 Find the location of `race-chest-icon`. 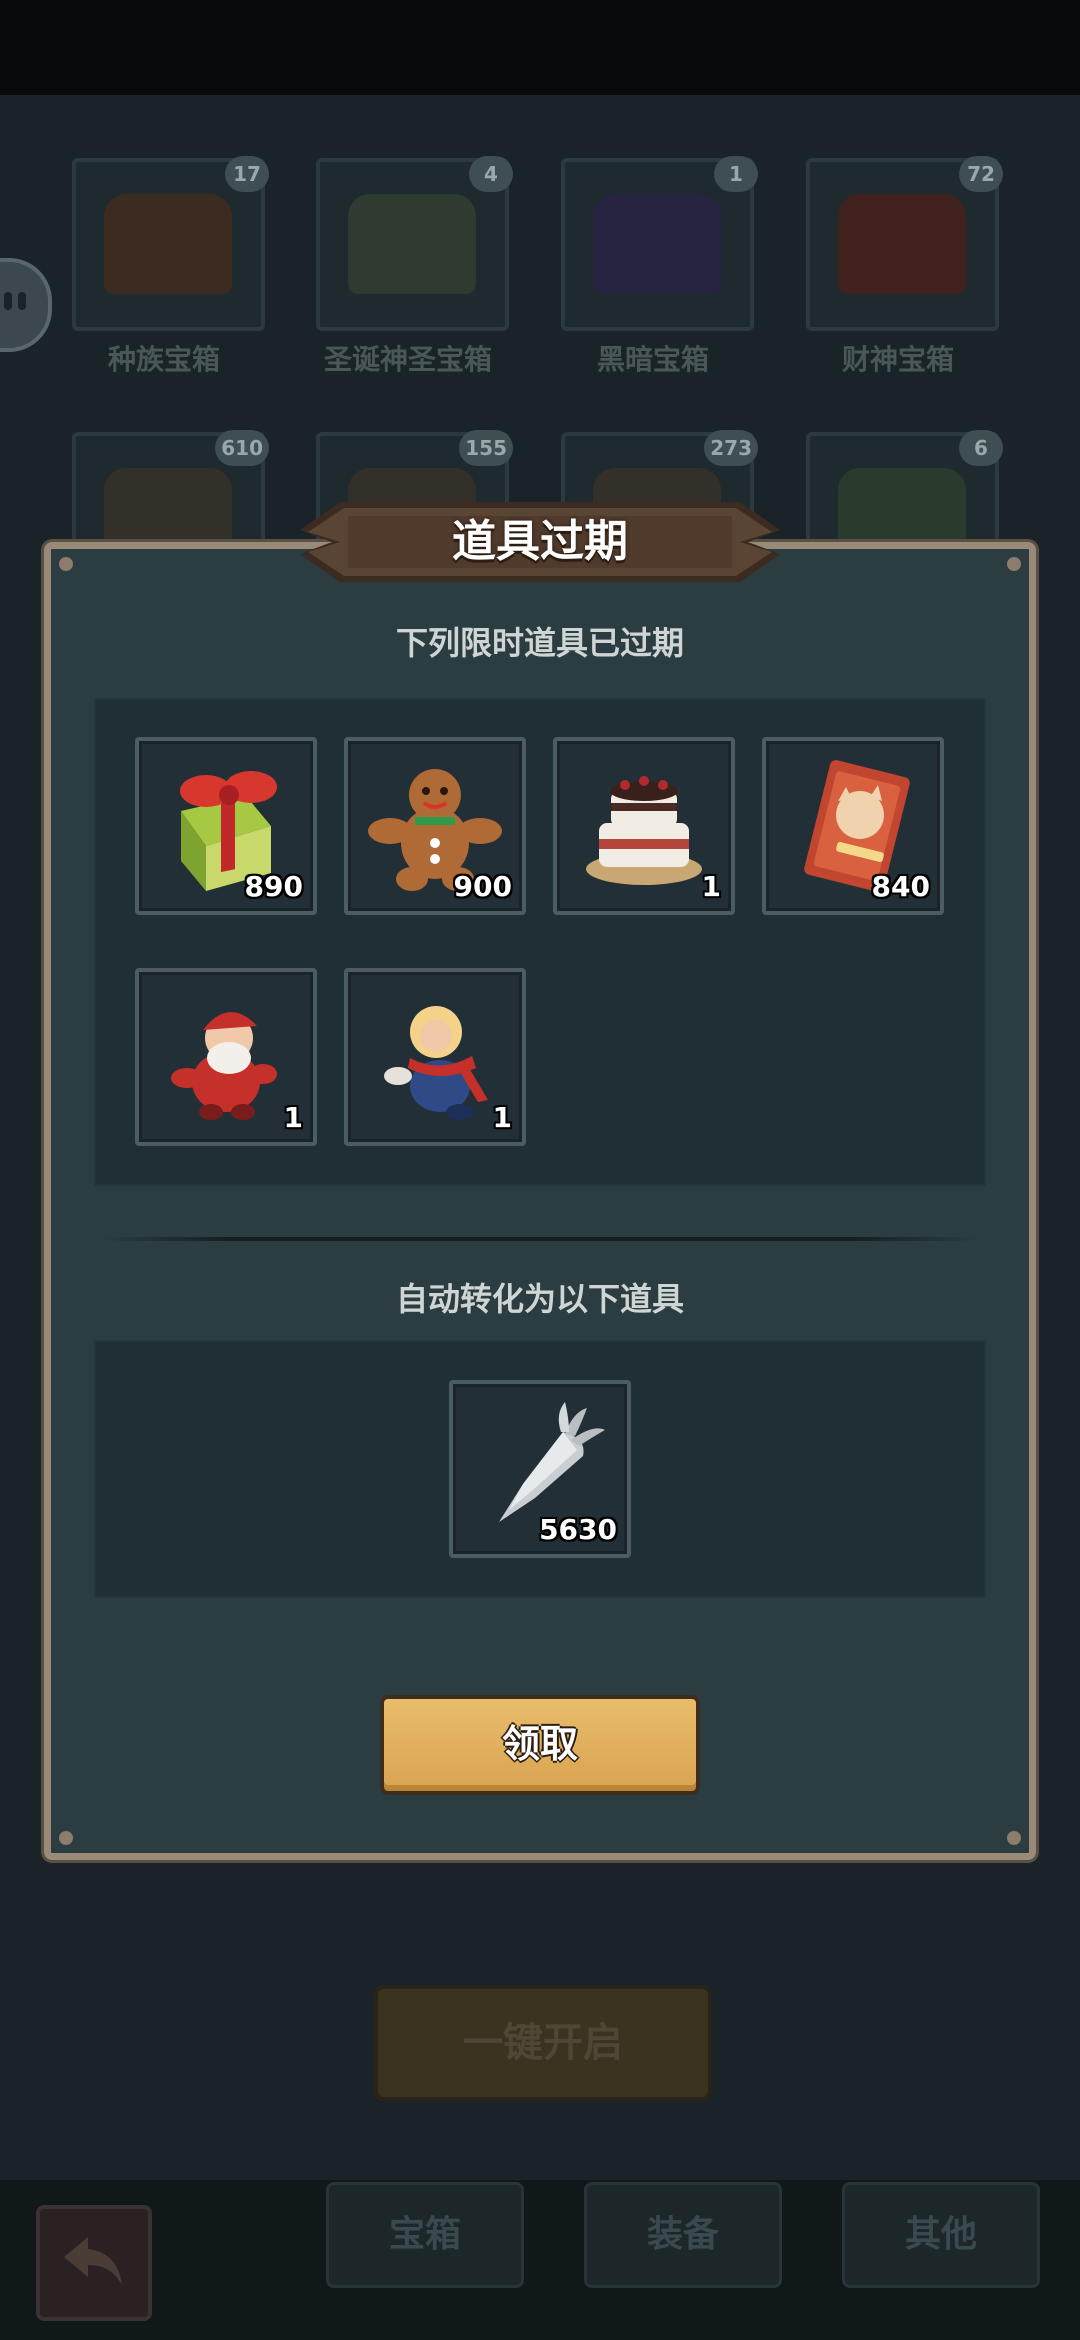

race-chest-icon is located at coordinates (168, 244).